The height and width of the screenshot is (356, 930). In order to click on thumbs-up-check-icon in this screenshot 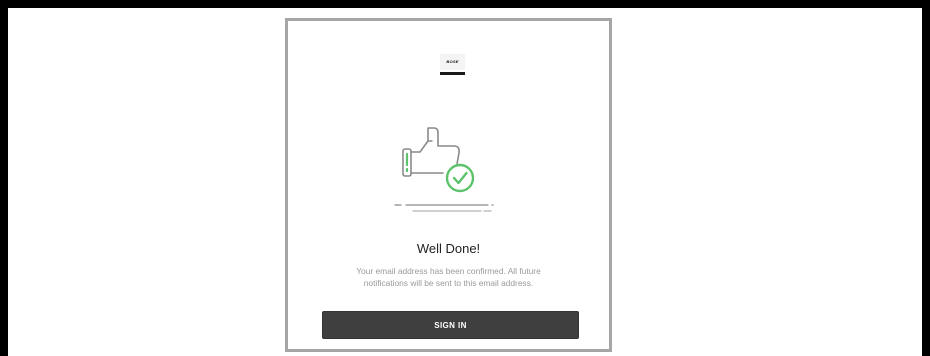, I will do `click(444, 169)`.